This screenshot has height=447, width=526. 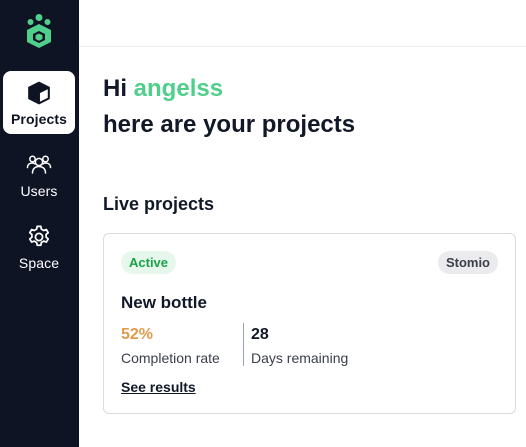 What do you see at coordinates (158, 387) in the screenshot?
I see `see-results-link: See results` at bounding box center [158, 387].